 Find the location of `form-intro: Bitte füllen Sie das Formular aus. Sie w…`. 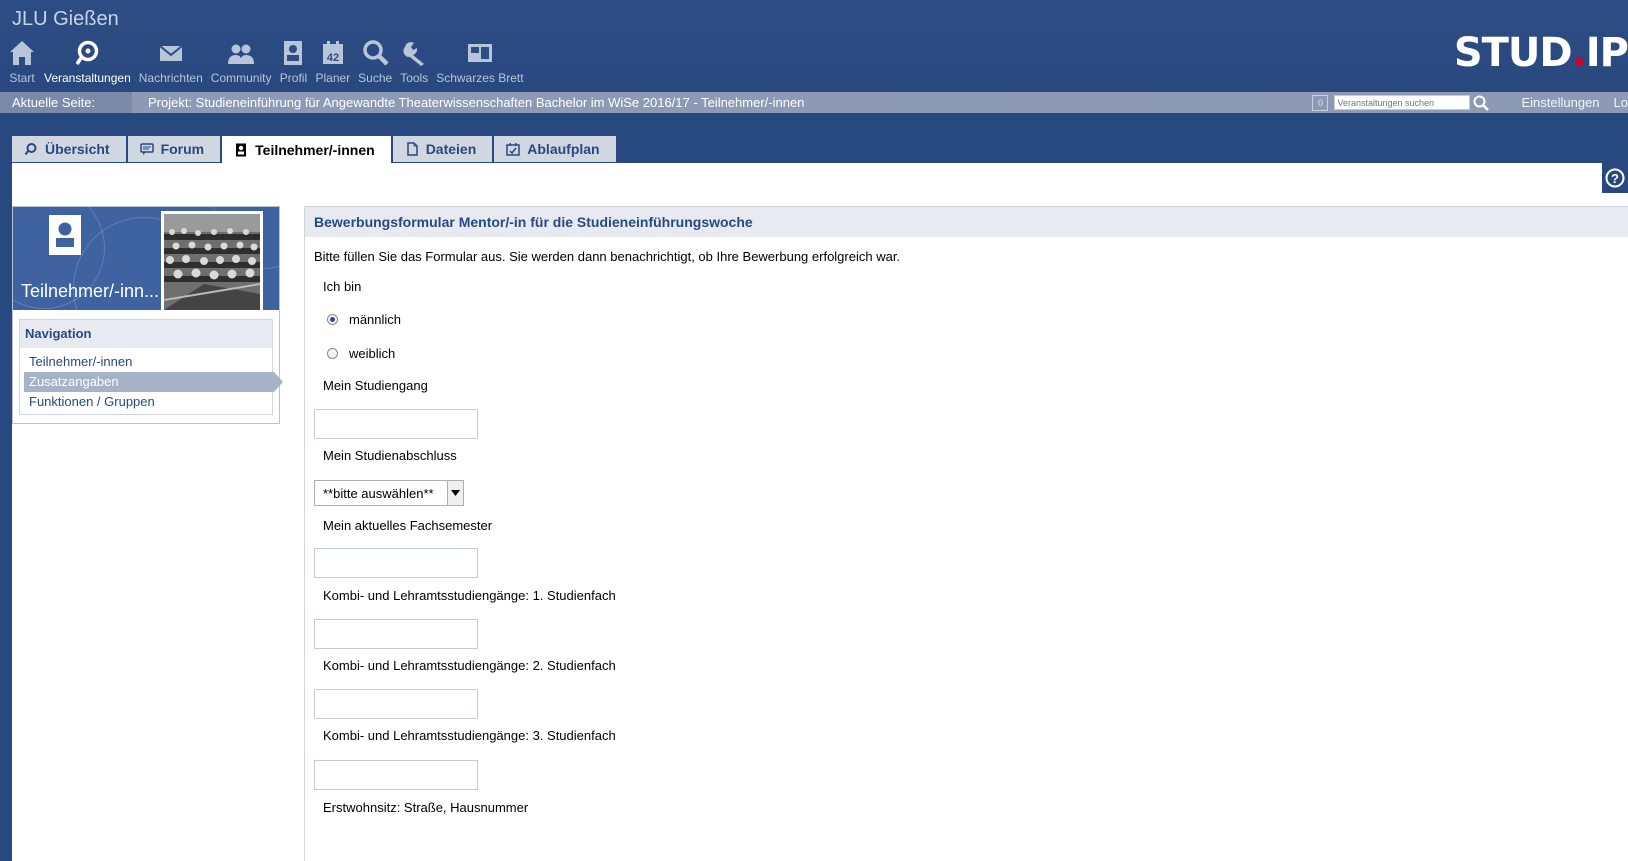

form-intro: Bitte füllen Sie das Formular aus. Sie w… is located at coordinates (607, 256).